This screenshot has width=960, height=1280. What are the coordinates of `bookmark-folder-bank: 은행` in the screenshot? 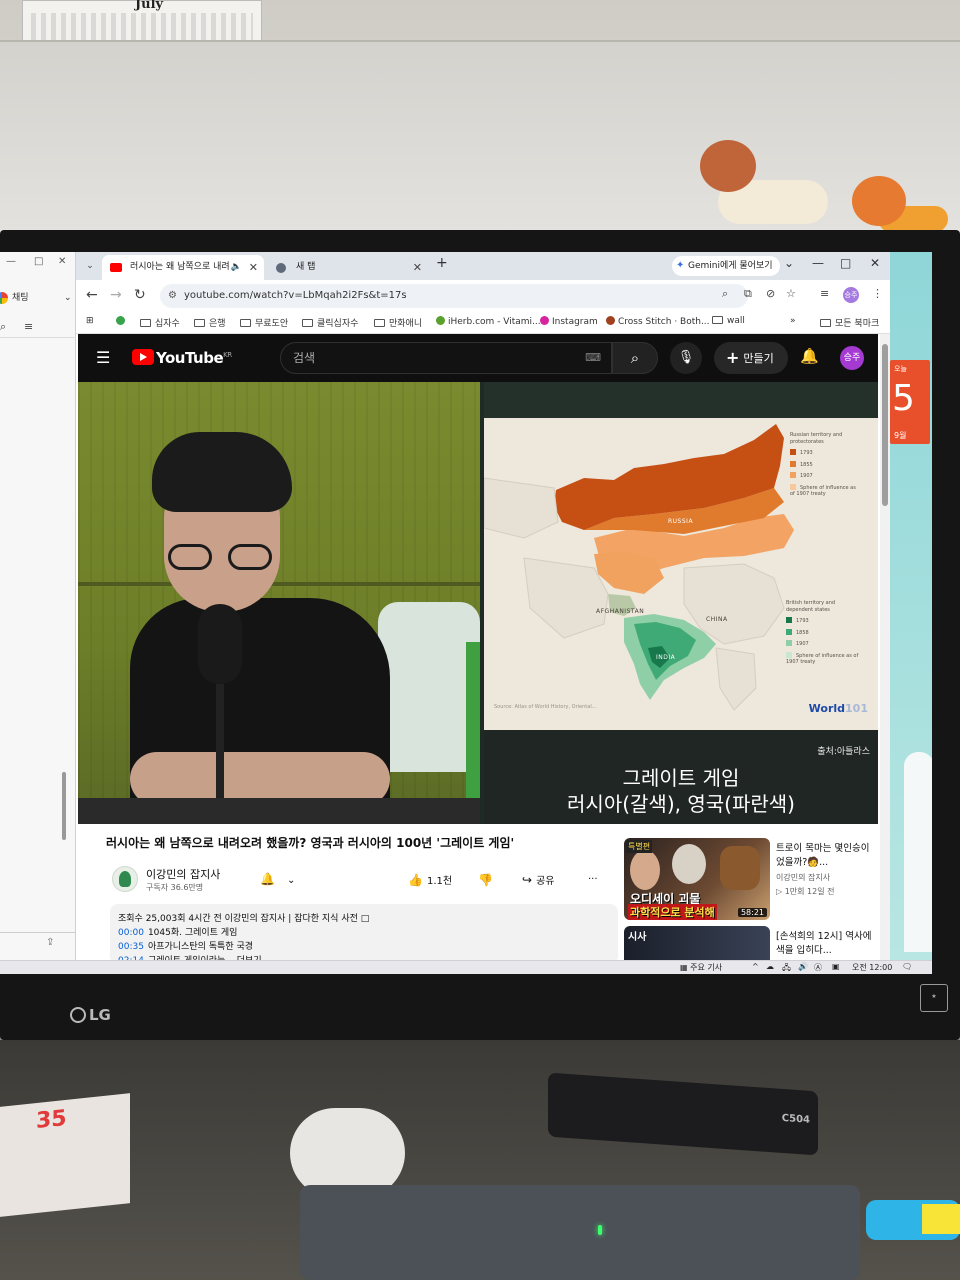 It's located at (210, 322).